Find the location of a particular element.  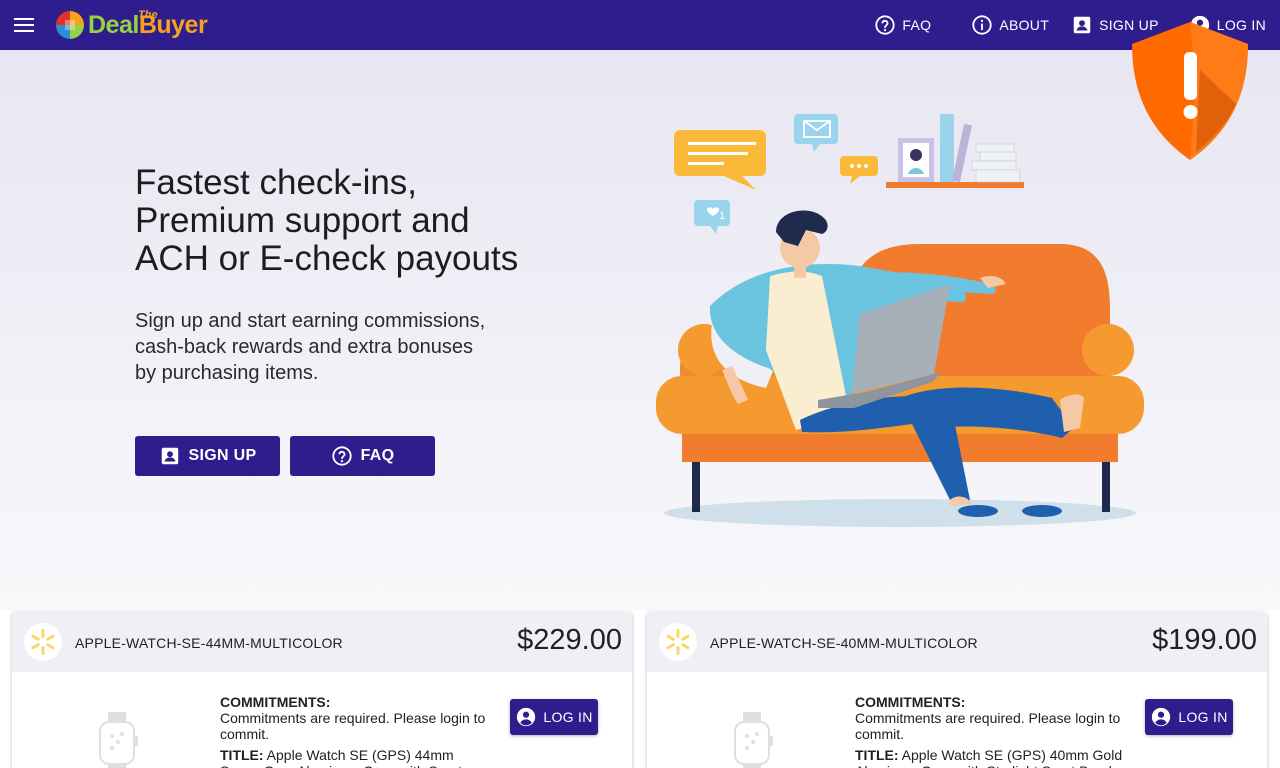

hero-signup-button: SIGN UP is located at coordinates (207, 456).